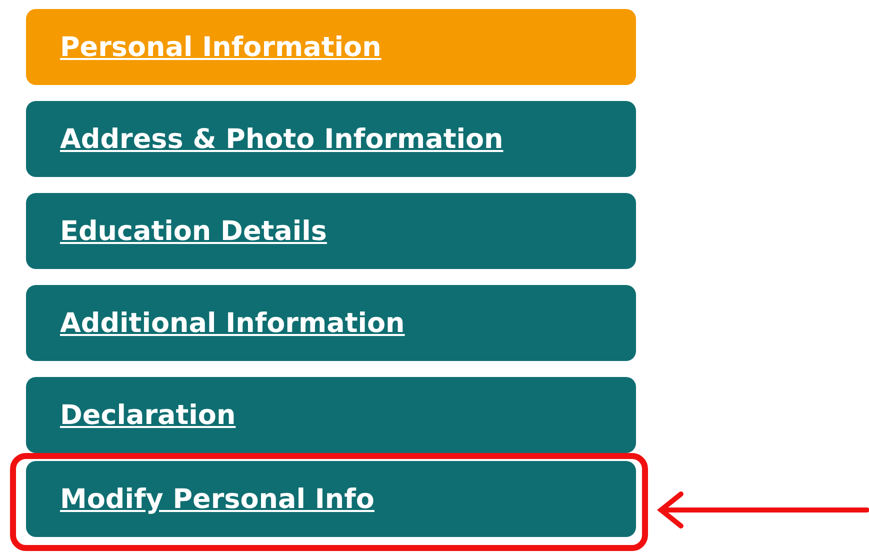 Image resolution: width=869 pixels, height=553 pixels. What do you see at coordinates (331, 499) in the screenshot?
I see `menu-item: Modify Personal Info` at bounding box center [331, 499].